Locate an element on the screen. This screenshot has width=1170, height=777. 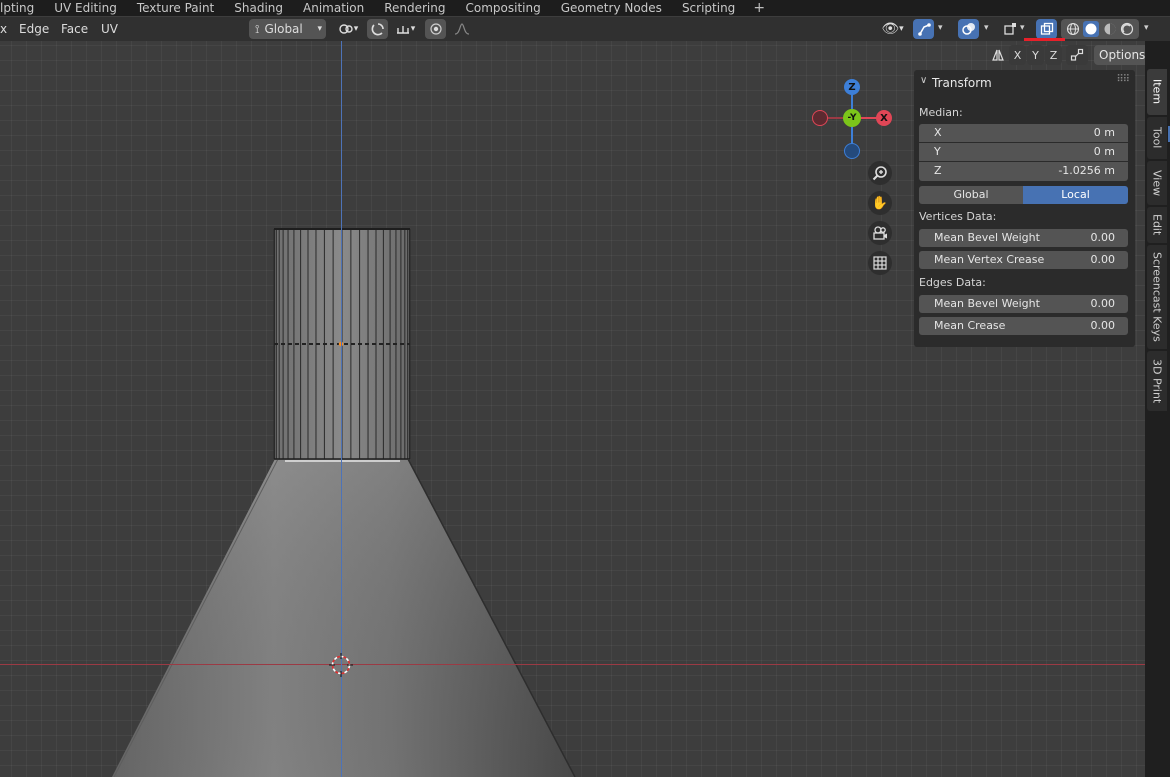
tab-texture-paint: Texture Paint is located at coordinates (175, 8).